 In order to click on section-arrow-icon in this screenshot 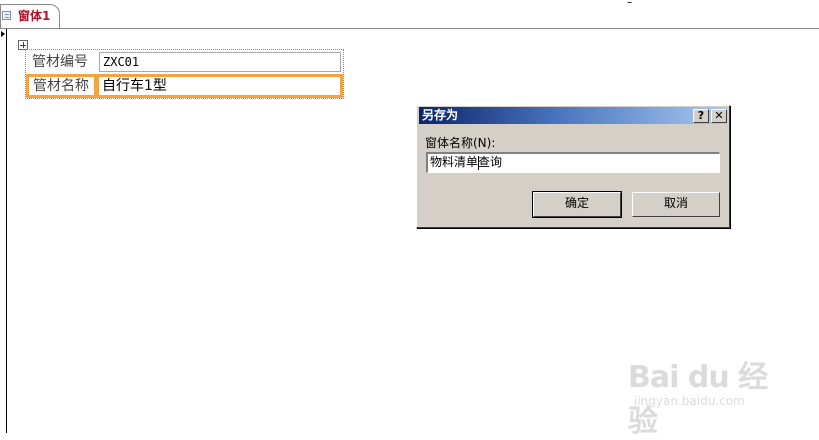, I will do `click(3, 34)`.